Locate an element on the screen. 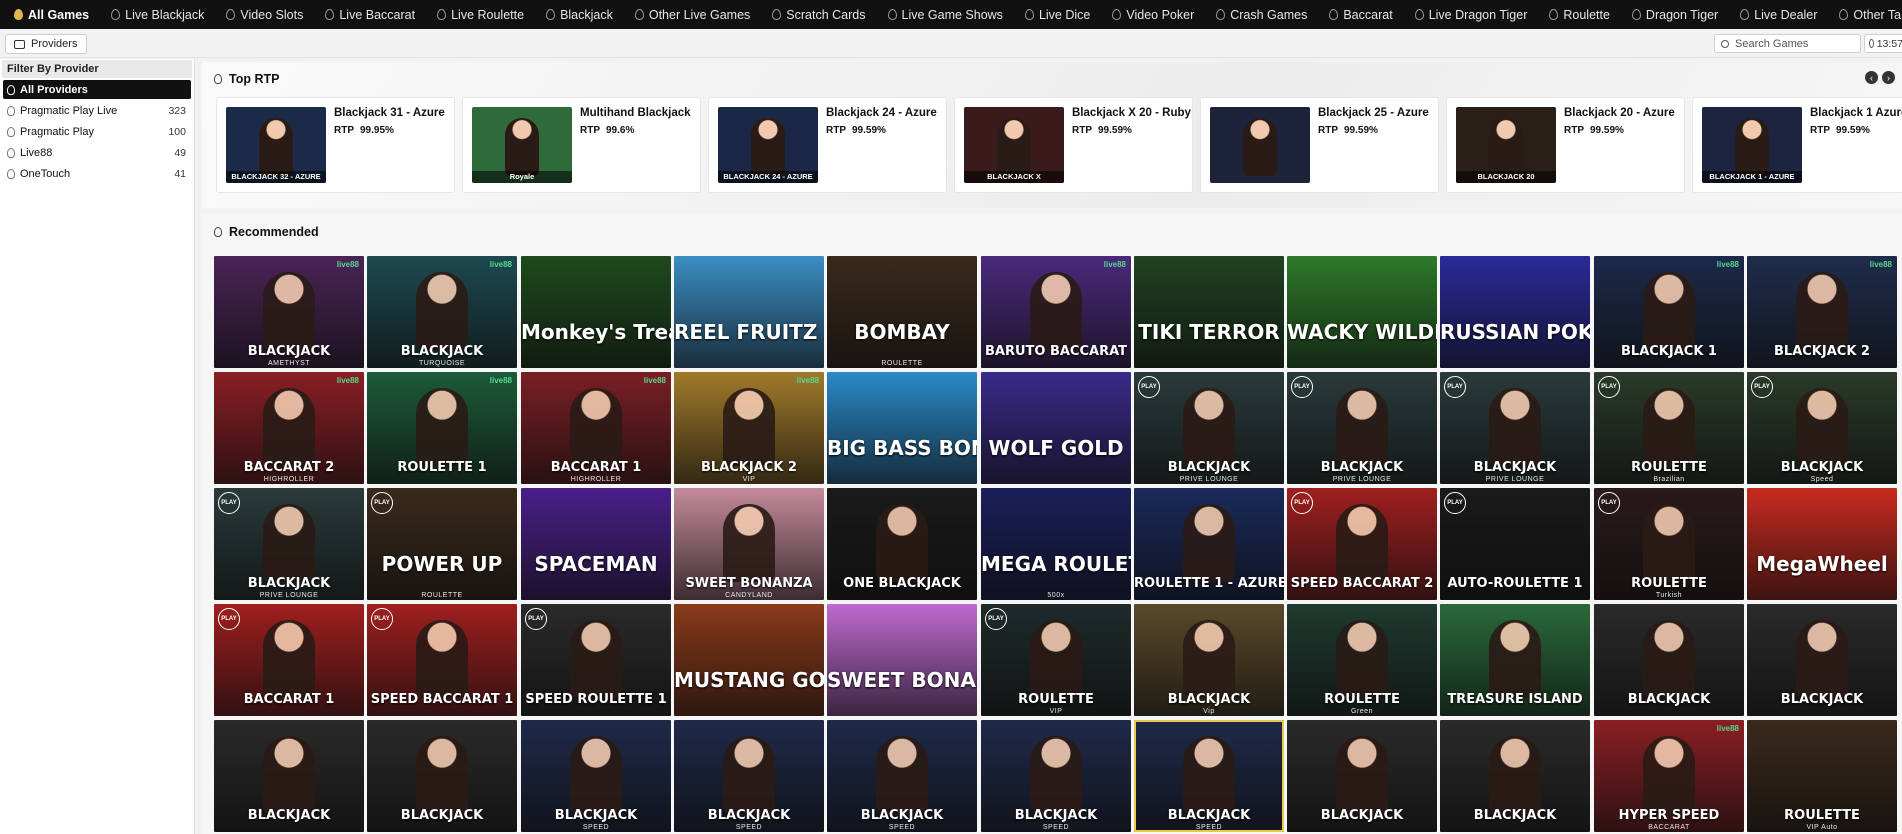 The height and width of the screenshot is (834, 1902). game-tile: live88 BLACKJACK TURQUOISE is located at coordinates (442, 312).